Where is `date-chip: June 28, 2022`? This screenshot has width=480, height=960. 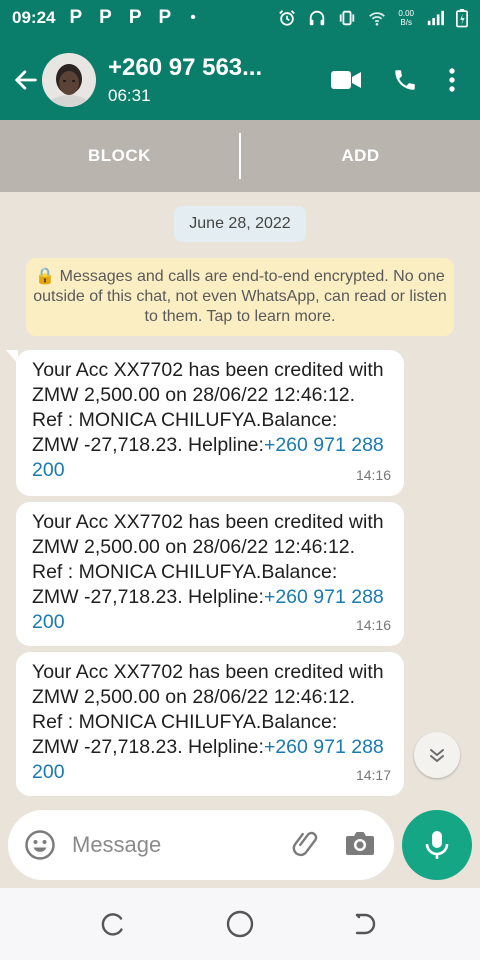 date-chip: June 28, 2022 is located at coordinates (240, 224).